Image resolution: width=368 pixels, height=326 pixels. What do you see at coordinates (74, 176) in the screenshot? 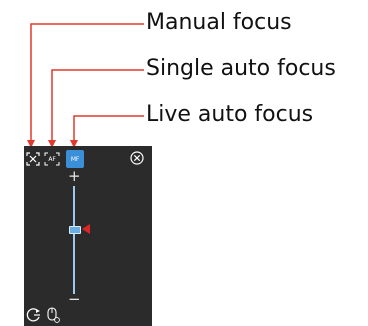
I see `focus-increase-button: +` at bounding box center [74, 176].